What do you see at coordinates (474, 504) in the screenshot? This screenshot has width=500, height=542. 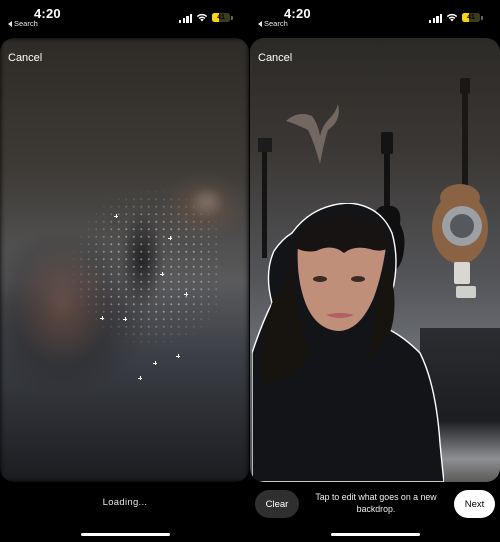 I see `next-button: Next` at bounding box center [474, 504].